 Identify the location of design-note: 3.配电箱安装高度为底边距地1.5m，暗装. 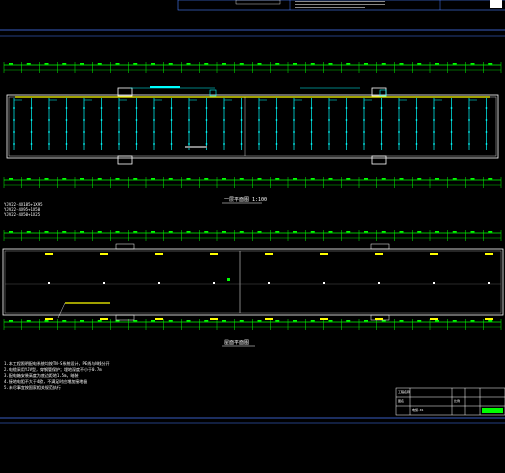
(41, 375).